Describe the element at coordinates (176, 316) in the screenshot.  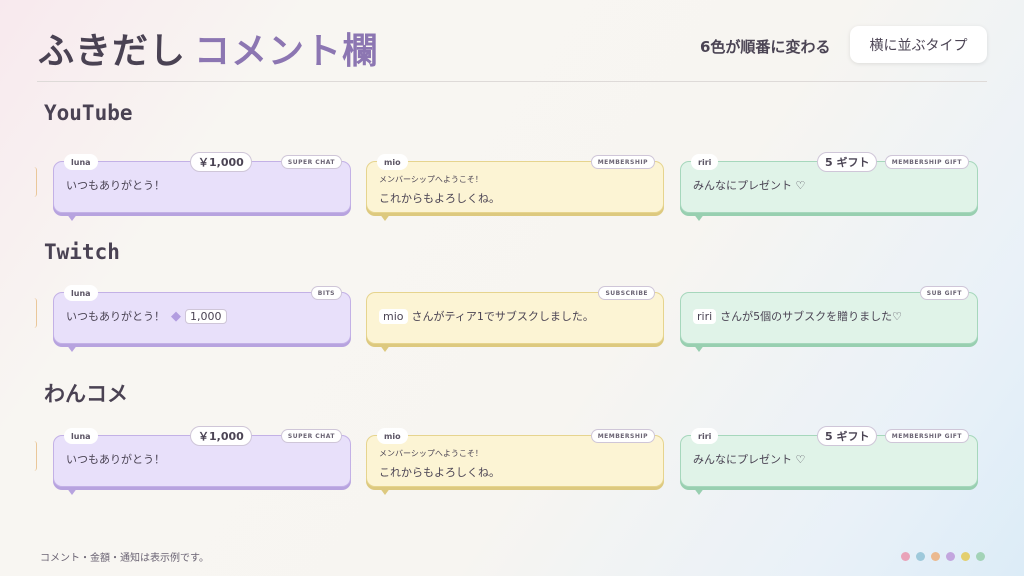
I see `bits-gem-icon: ◆` at that location.